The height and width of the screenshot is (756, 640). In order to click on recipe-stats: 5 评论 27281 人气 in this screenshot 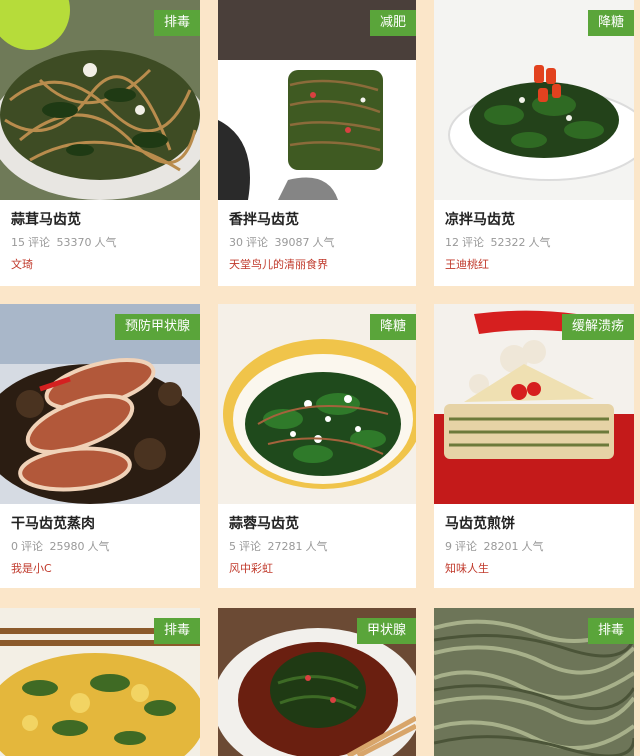, I will do `click(280, 546)`.